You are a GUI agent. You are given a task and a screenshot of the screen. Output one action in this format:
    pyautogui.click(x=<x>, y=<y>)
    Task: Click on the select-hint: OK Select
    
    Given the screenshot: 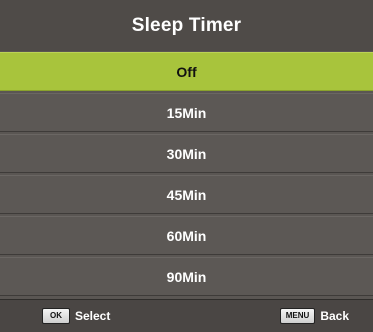 What is the action you would take?
    pyautogui.click(x=76, y=316)
    